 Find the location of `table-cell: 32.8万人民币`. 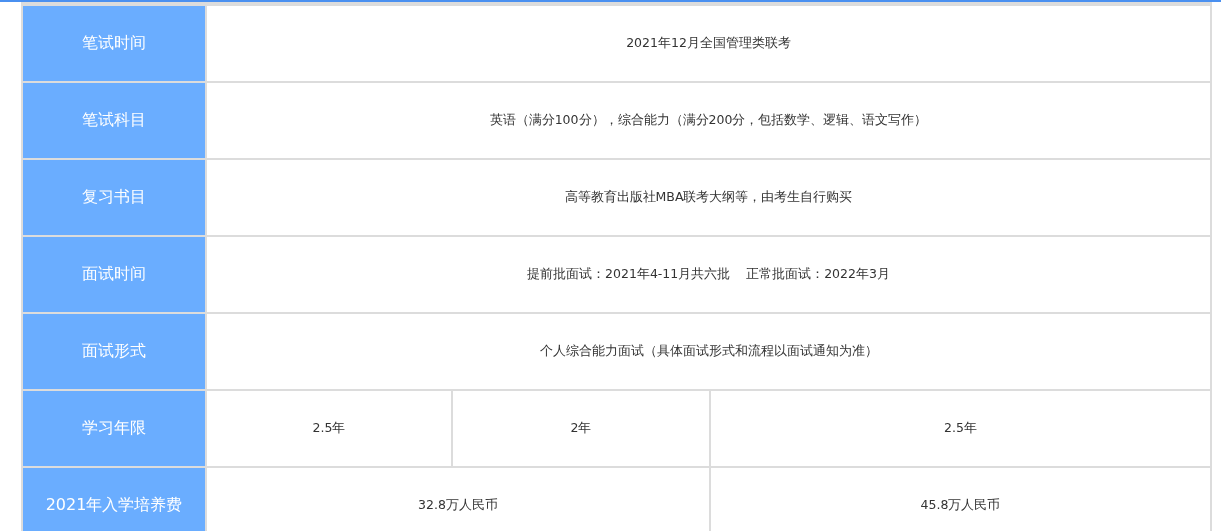

table-cell: 32.8万人民币 is located at coordinates (458, 499).